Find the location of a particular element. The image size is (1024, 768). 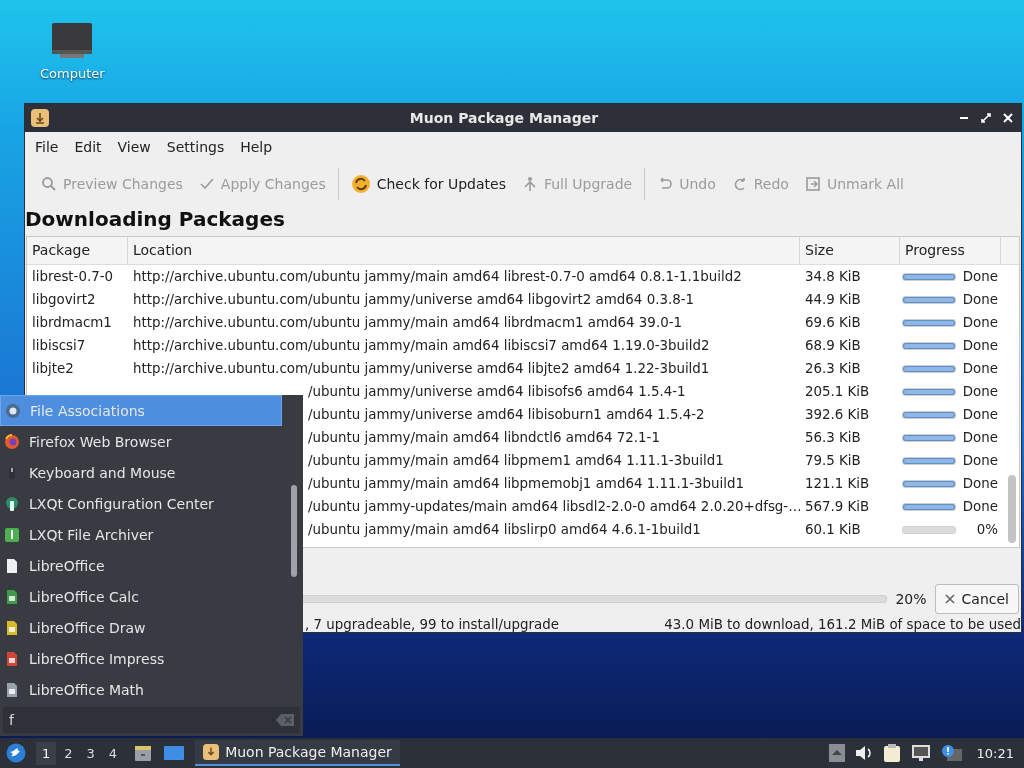

table-cell: 56.3 KiB is located at coordinates (833, 437).